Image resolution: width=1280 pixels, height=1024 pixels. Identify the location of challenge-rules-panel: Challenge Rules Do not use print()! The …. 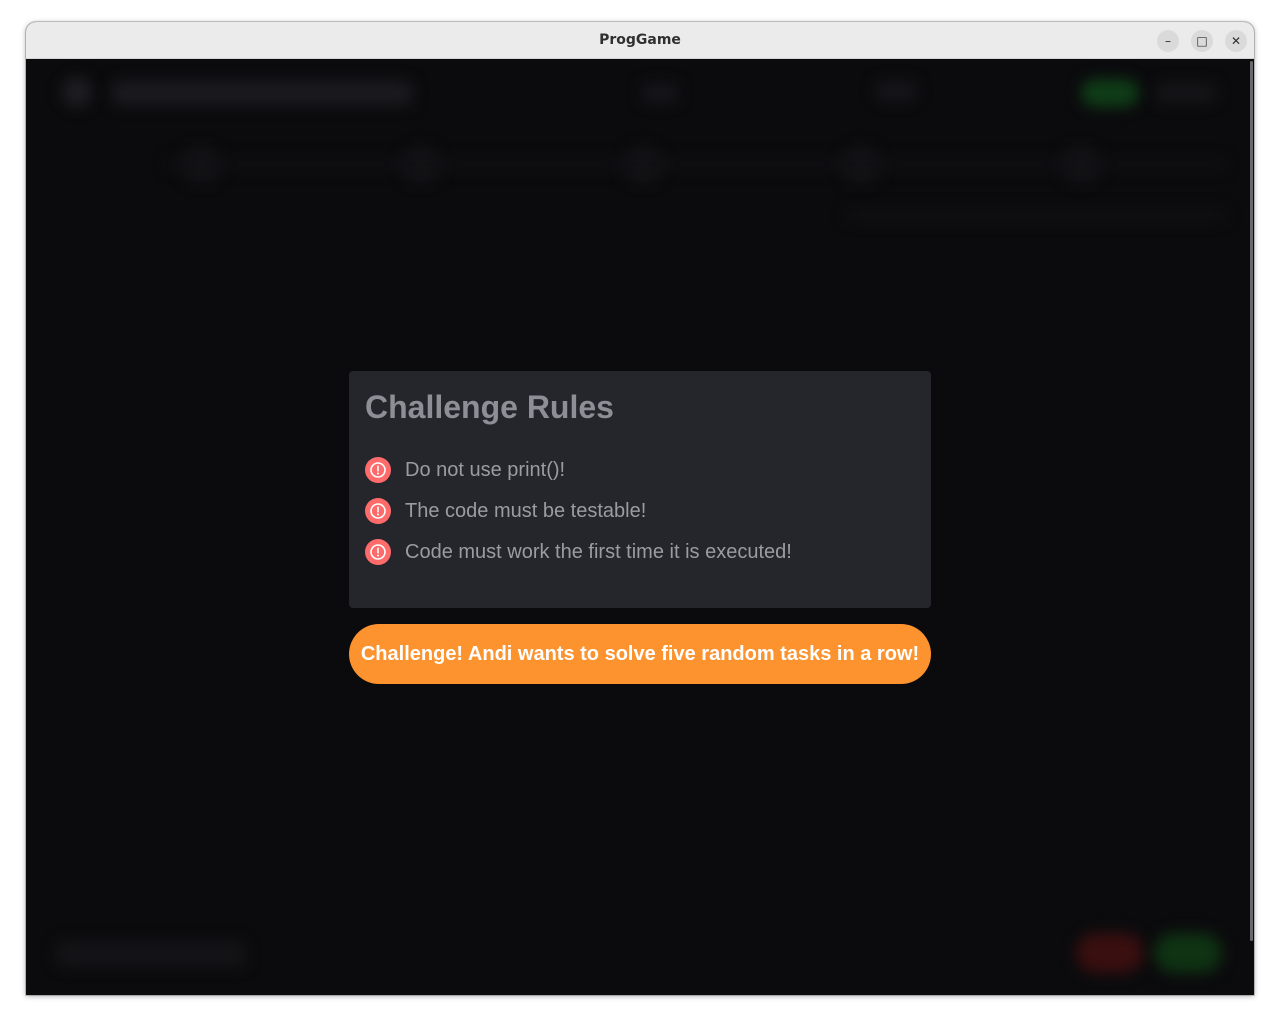
(640, 489).